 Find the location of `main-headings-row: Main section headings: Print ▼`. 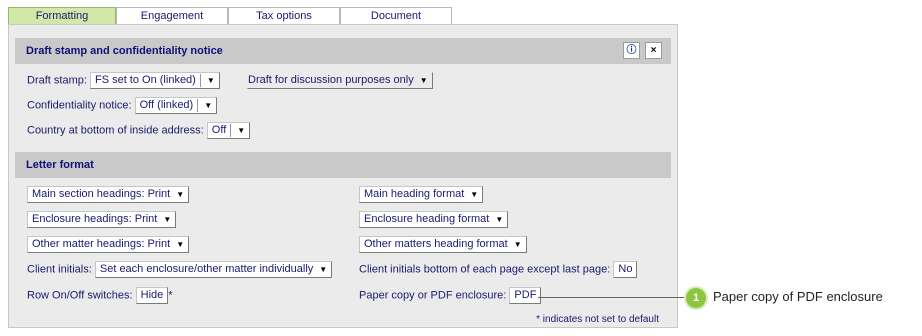

main-headings-row: Main section headings: Print ▼ is located at coordinates (108, 194).